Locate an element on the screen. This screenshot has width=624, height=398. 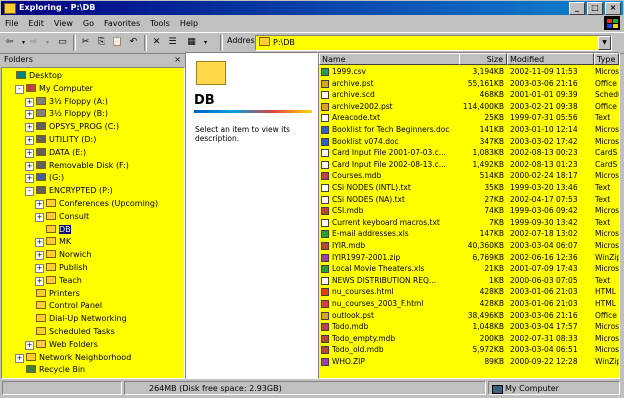
column-header-size: Size is located at coordinates (483, 59).